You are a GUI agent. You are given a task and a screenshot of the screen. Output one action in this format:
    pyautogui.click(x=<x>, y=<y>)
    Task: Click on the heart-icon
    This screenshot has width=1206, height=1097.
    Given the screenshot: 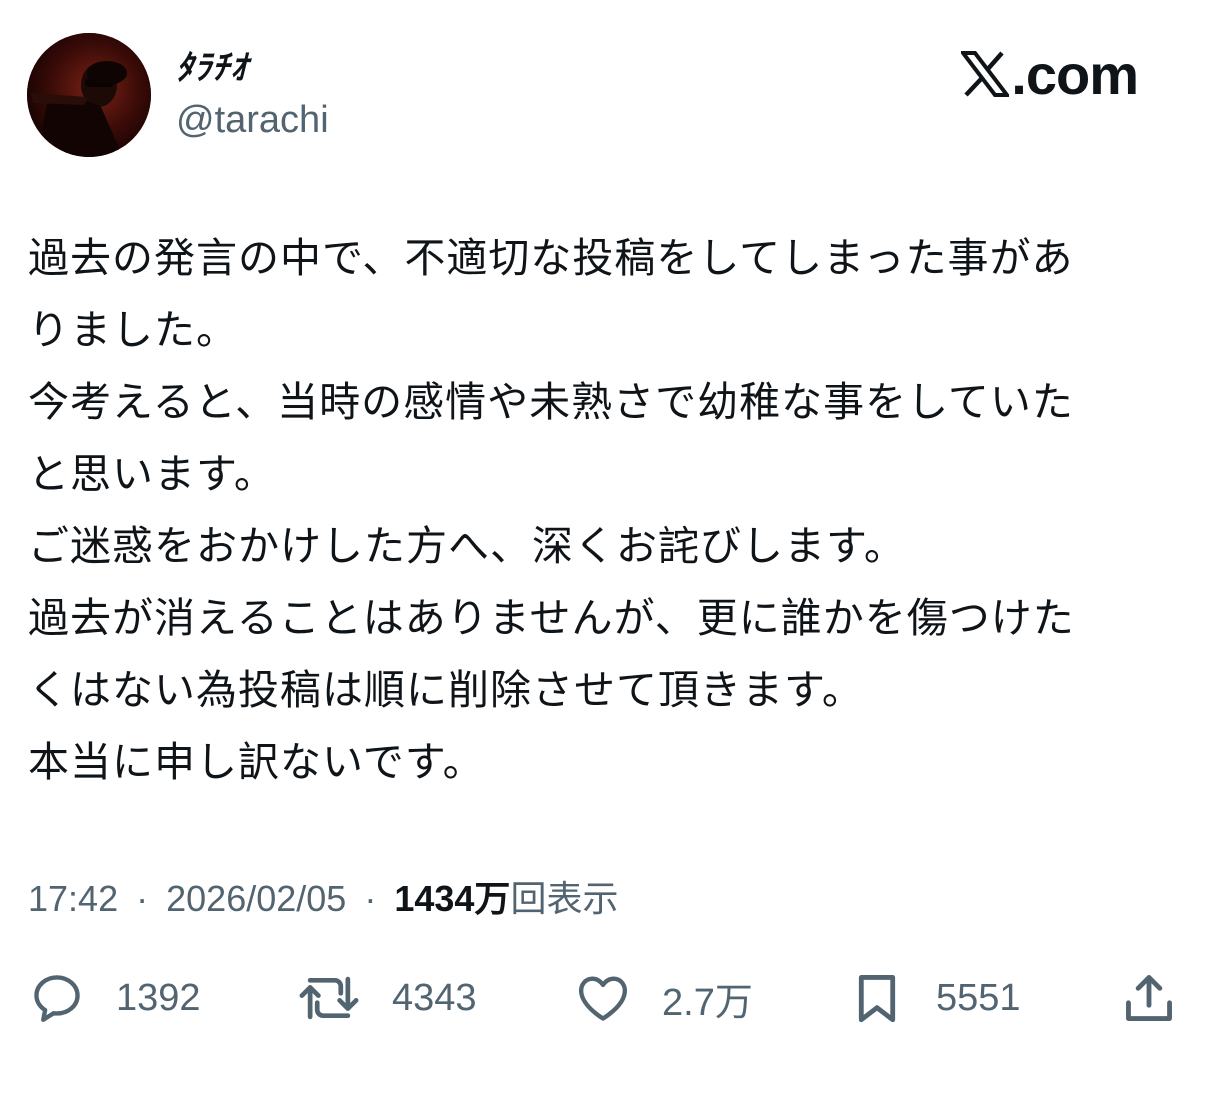 What is the action you would take?
    pyautogui.click(x=603, y=998)
    